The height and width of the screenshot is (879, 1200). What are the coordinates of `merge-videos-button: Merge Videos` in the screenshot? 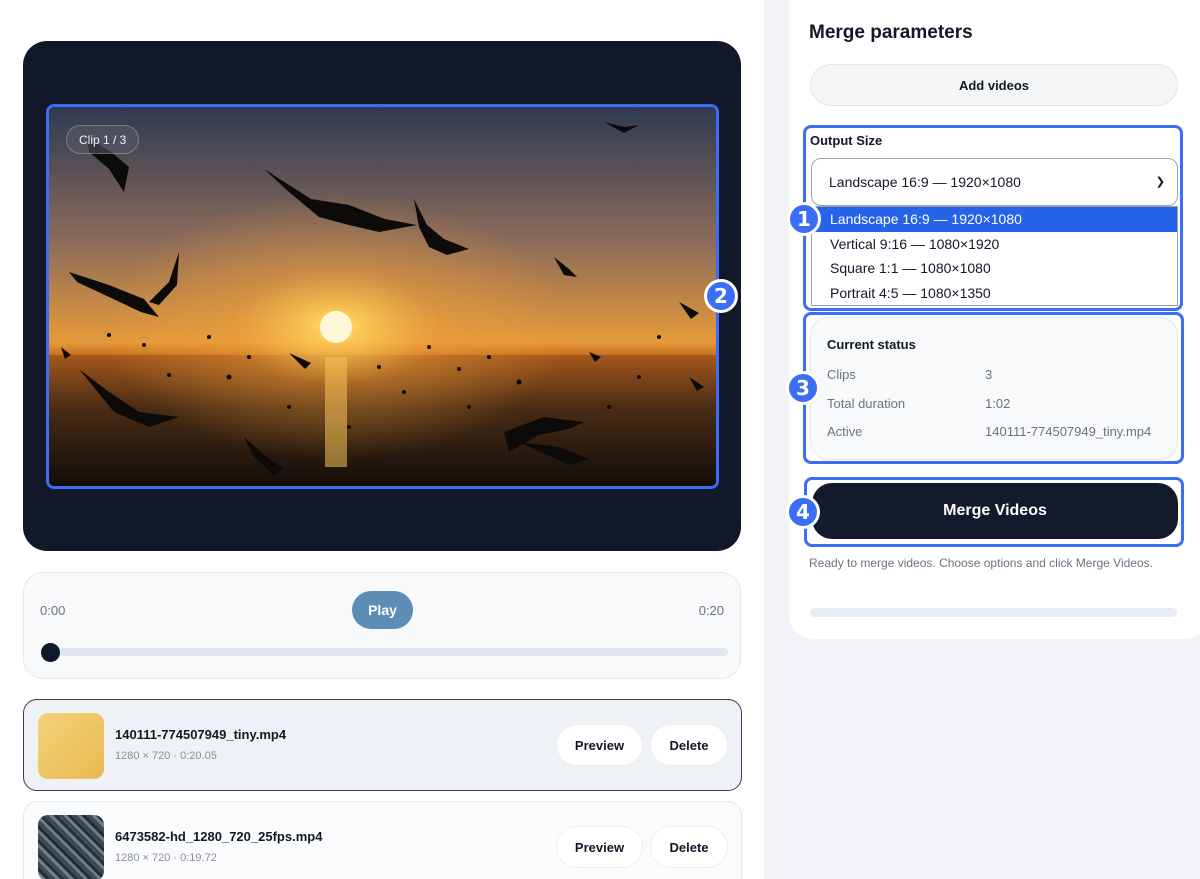 It's located at (995, 511).